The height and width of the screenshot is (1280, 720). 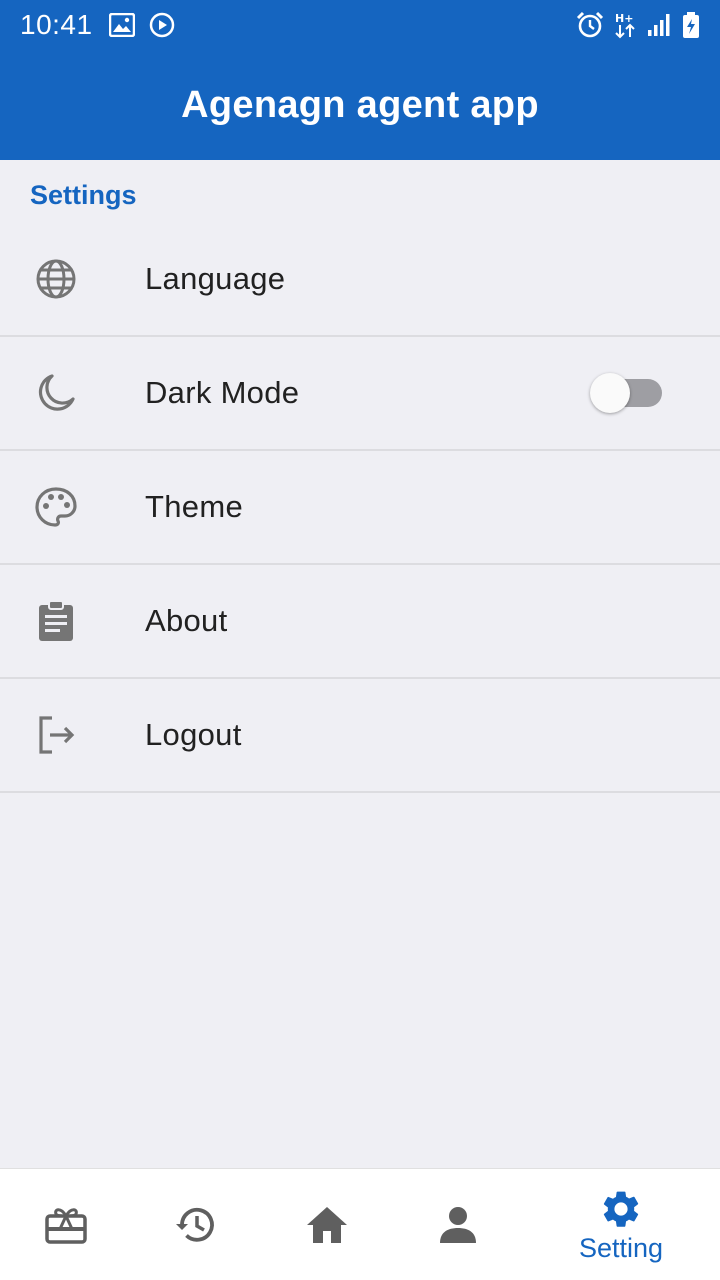 I want to click on nav-item-profile, so click(x=458, y=1224).